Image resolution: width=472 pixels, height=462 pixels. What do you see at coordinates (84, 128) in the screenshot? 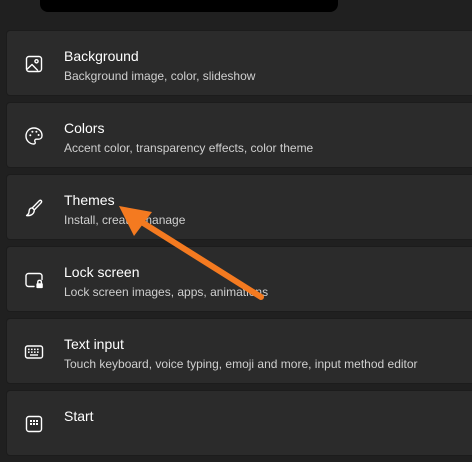
I see `colors-title: Colors` at bounding box center [84, 128].